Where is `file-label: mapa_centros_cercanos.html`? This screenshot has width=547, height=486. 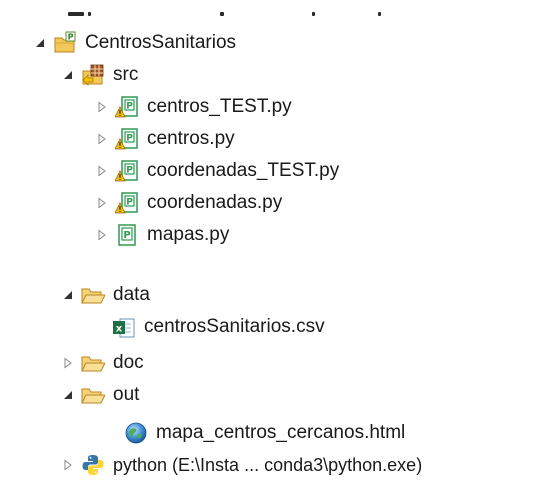
file-label: mapa_centros_cercanos.html is located at coordinates (281, 432).